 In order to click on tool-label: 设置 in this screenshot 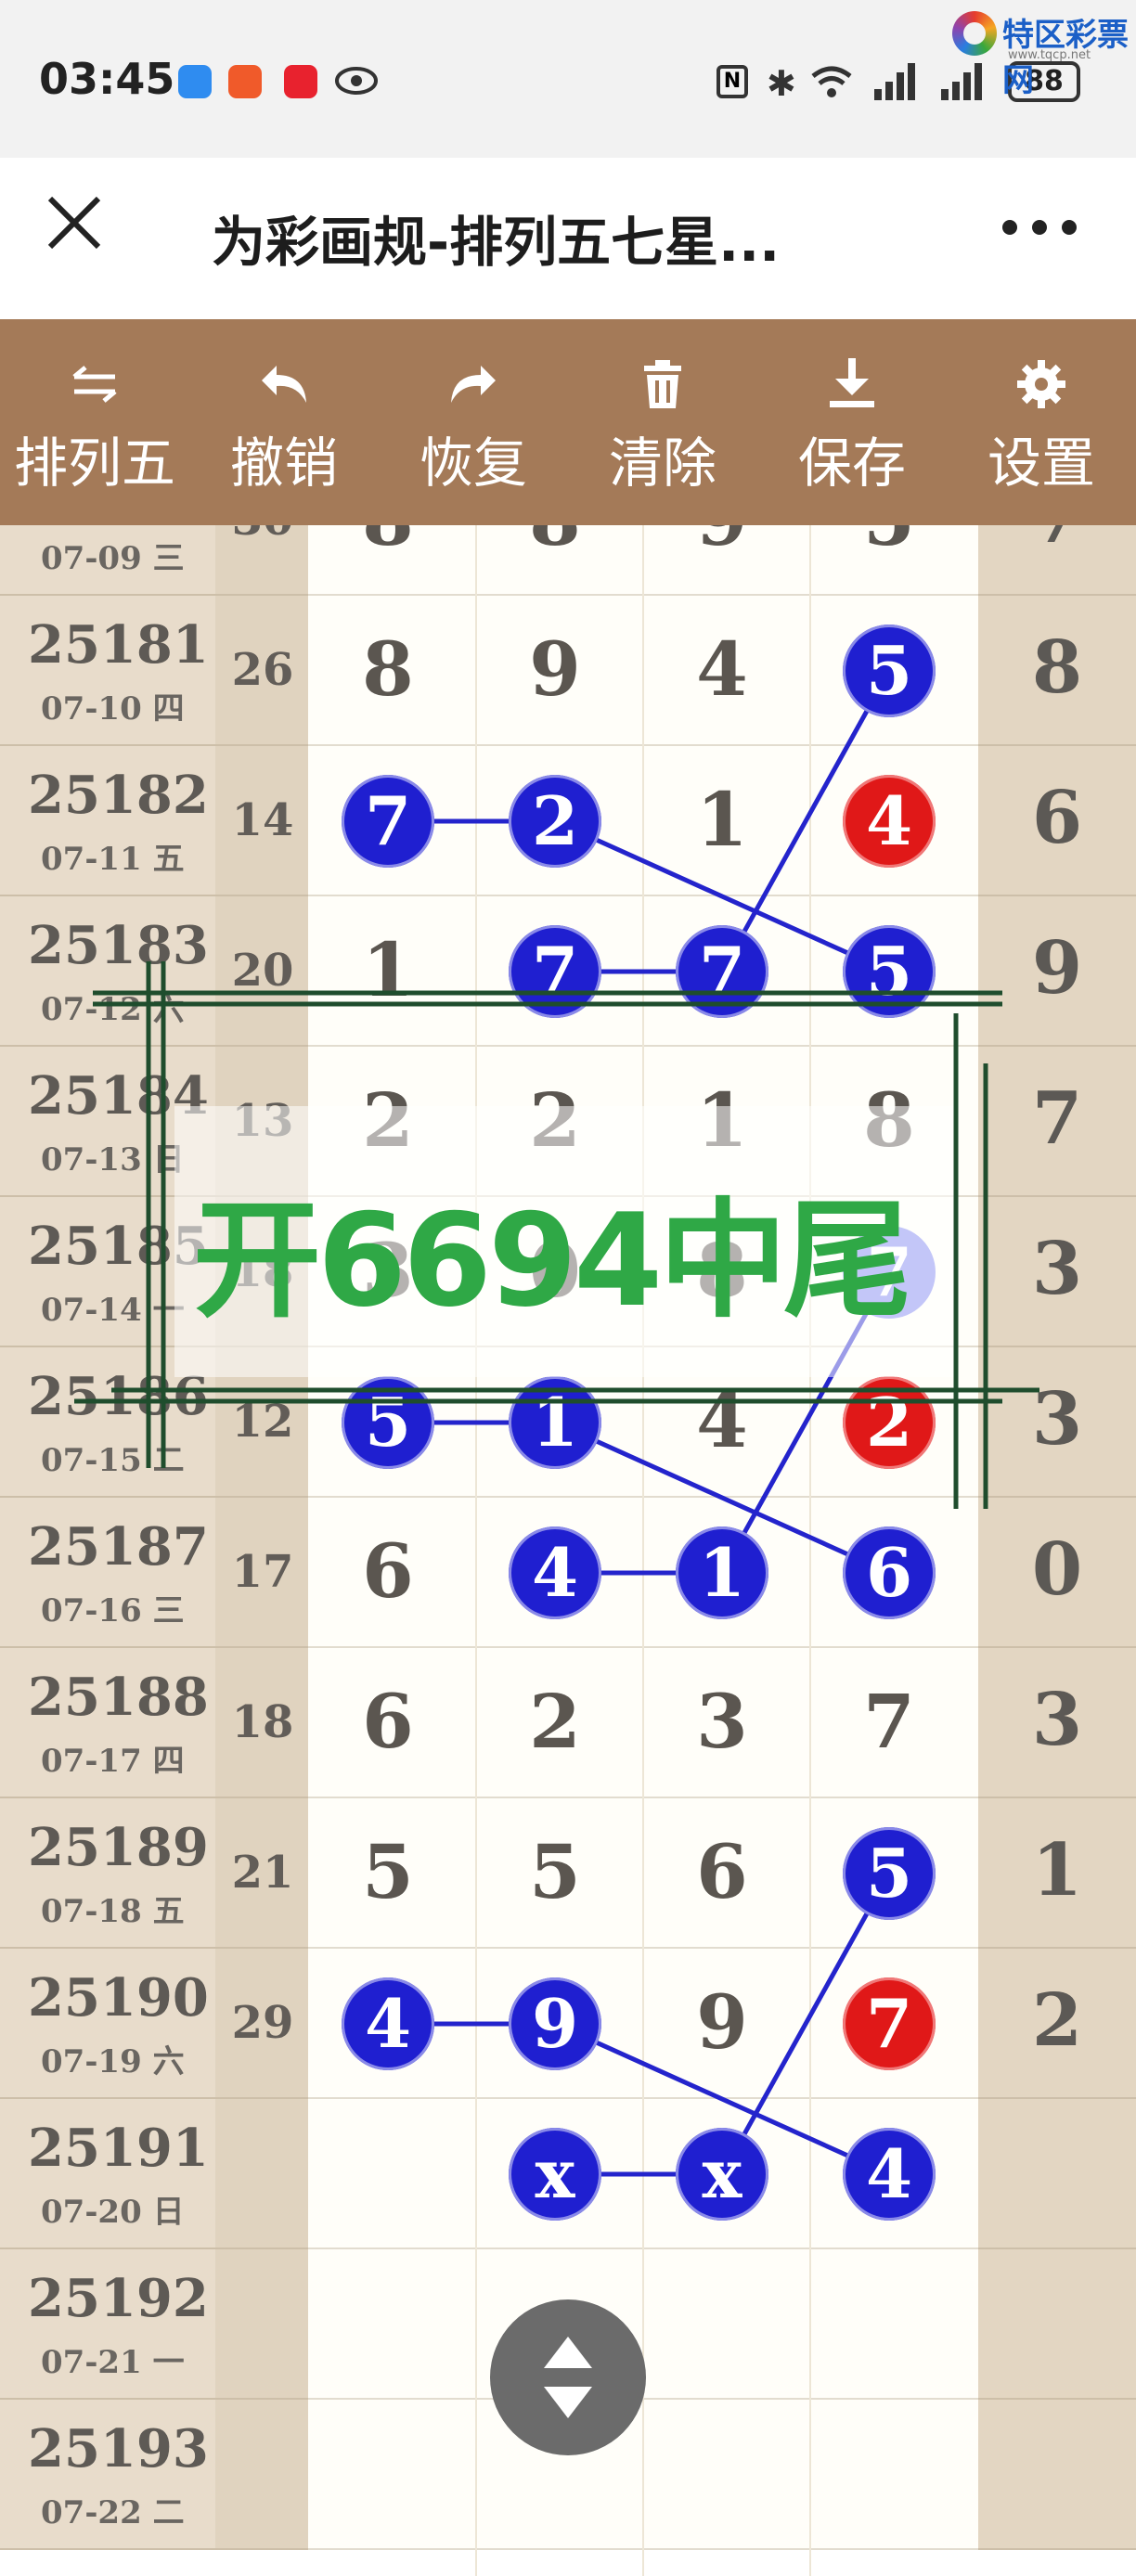, I will do `click(1041, 463)`.